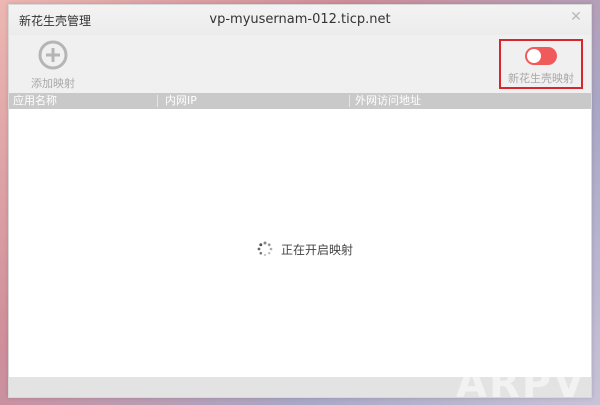 Image resolution: width=600 pixels, height=405 pixels. I want to click on close-icon: ✕, so click(576, 17).